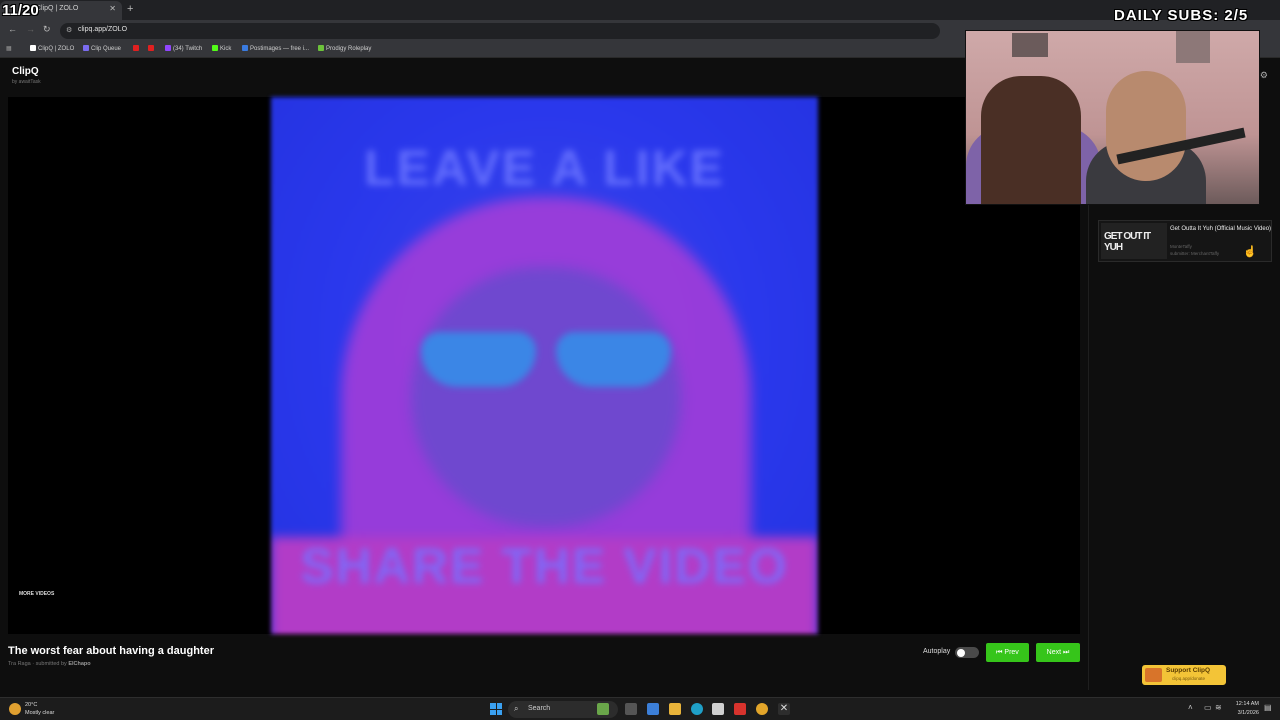 The image size is (1280, 720). I want to click on clip-counter-overlay: 11/20, so click(20, 10).